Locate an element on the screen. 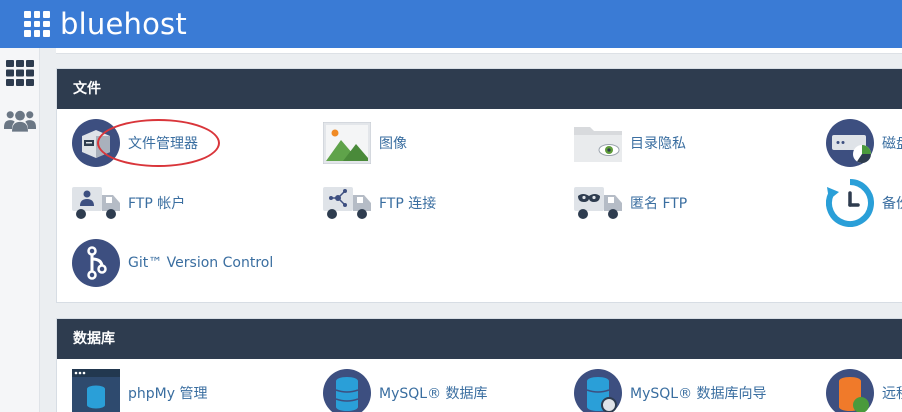  images-item: 图像 is located at coordinates (364, 143).